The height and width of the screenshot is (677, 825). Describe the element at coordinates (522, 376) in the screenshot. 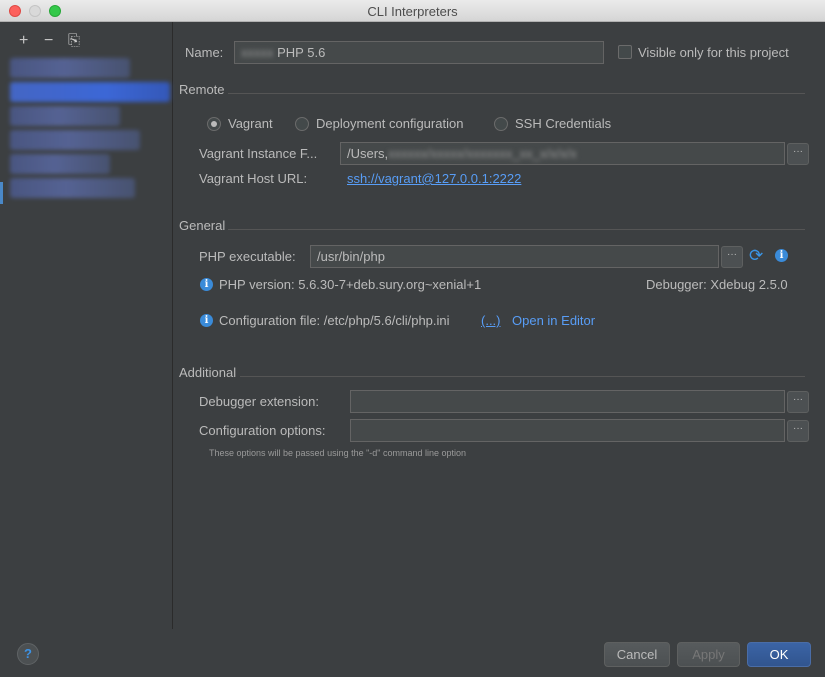

I see `additional-divider` at that location.